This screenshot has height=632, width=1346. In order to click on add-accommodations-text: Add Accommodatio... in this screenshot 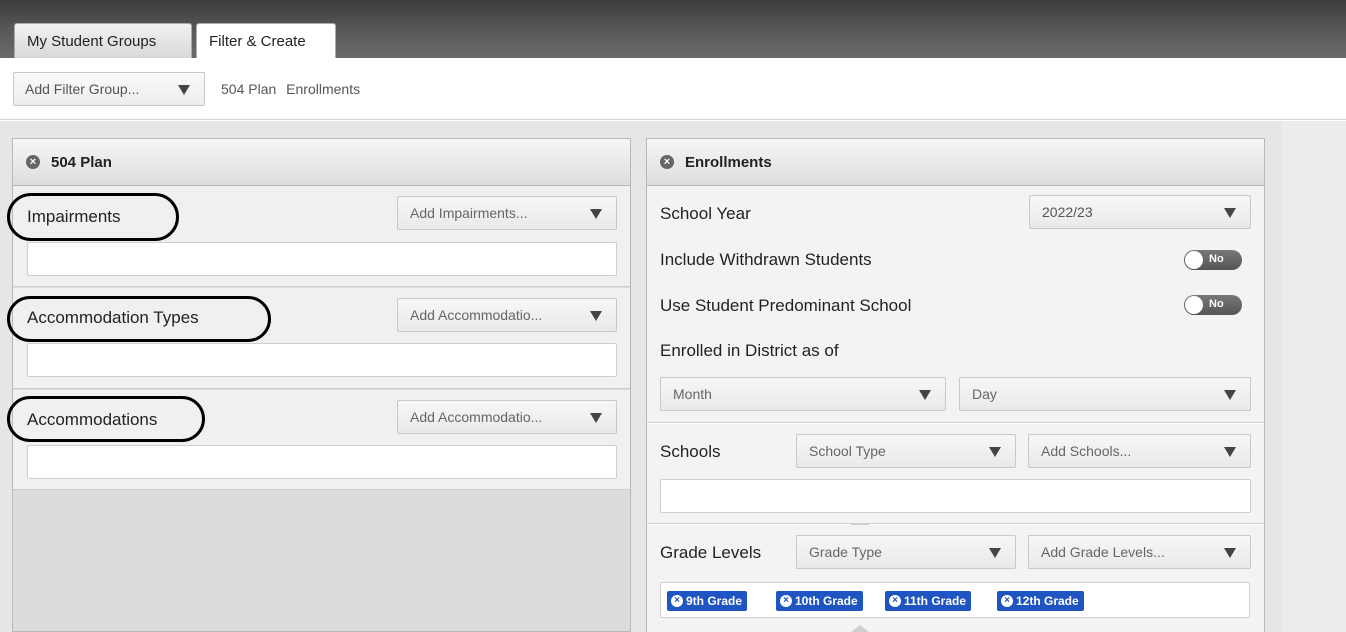, I will do `click(476, 417)`.